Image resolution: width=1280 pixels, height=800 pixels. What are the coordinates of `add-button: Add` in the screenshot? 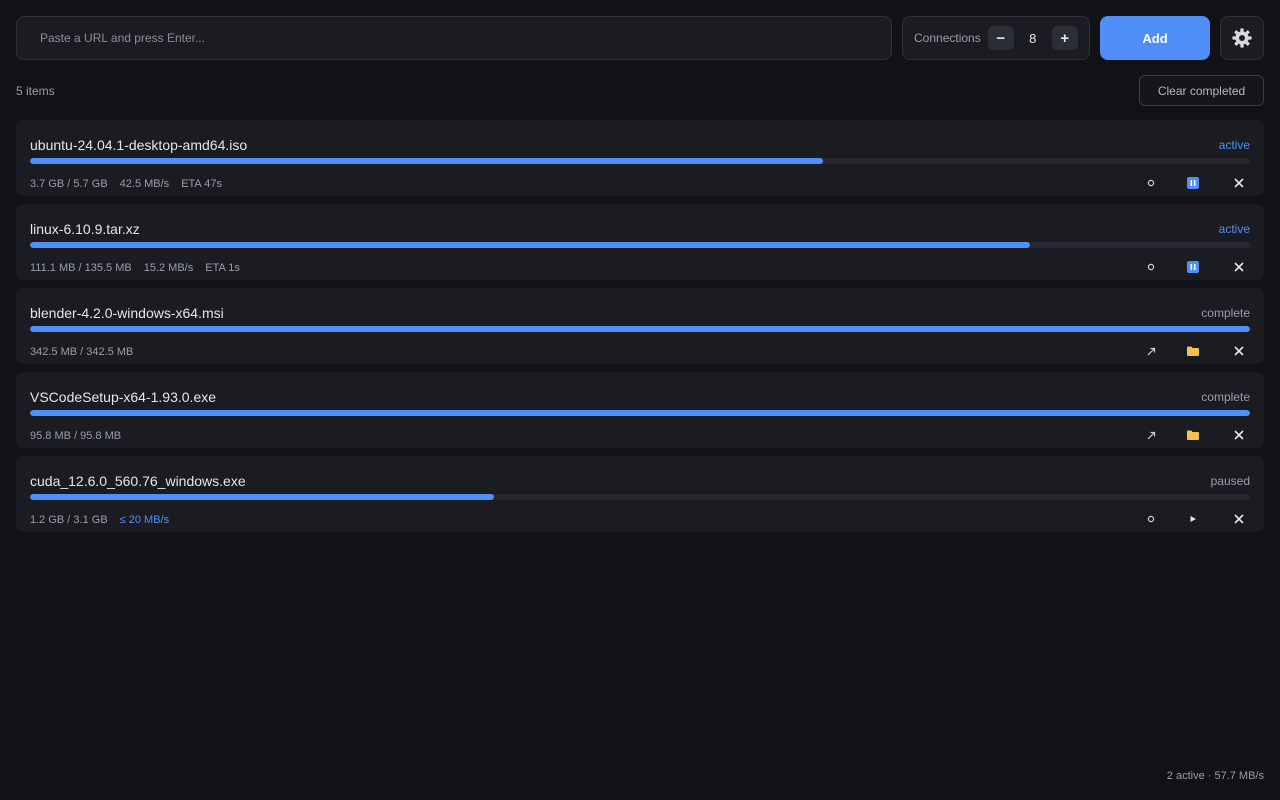 It's located at (1155, 38).